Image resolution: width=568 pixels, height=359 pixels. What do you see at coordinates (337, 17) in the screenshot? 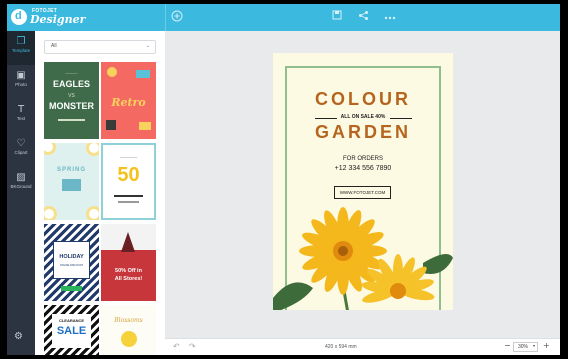
I see `save-icon` at bounding box center [337, 17].